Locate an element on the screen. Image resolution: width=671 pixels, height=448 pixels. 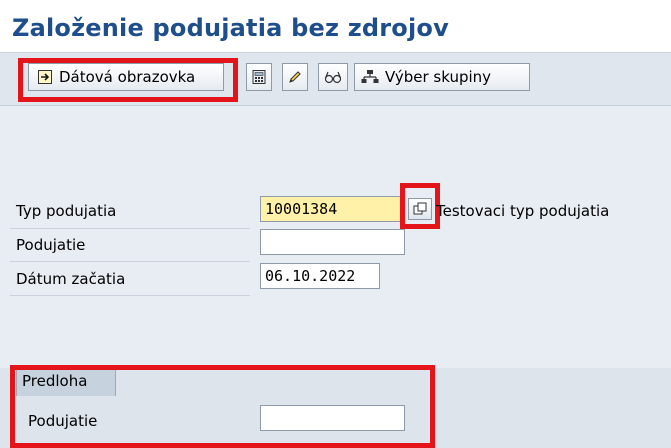
highlight-box-value-help is located at coordinates (420, 206).